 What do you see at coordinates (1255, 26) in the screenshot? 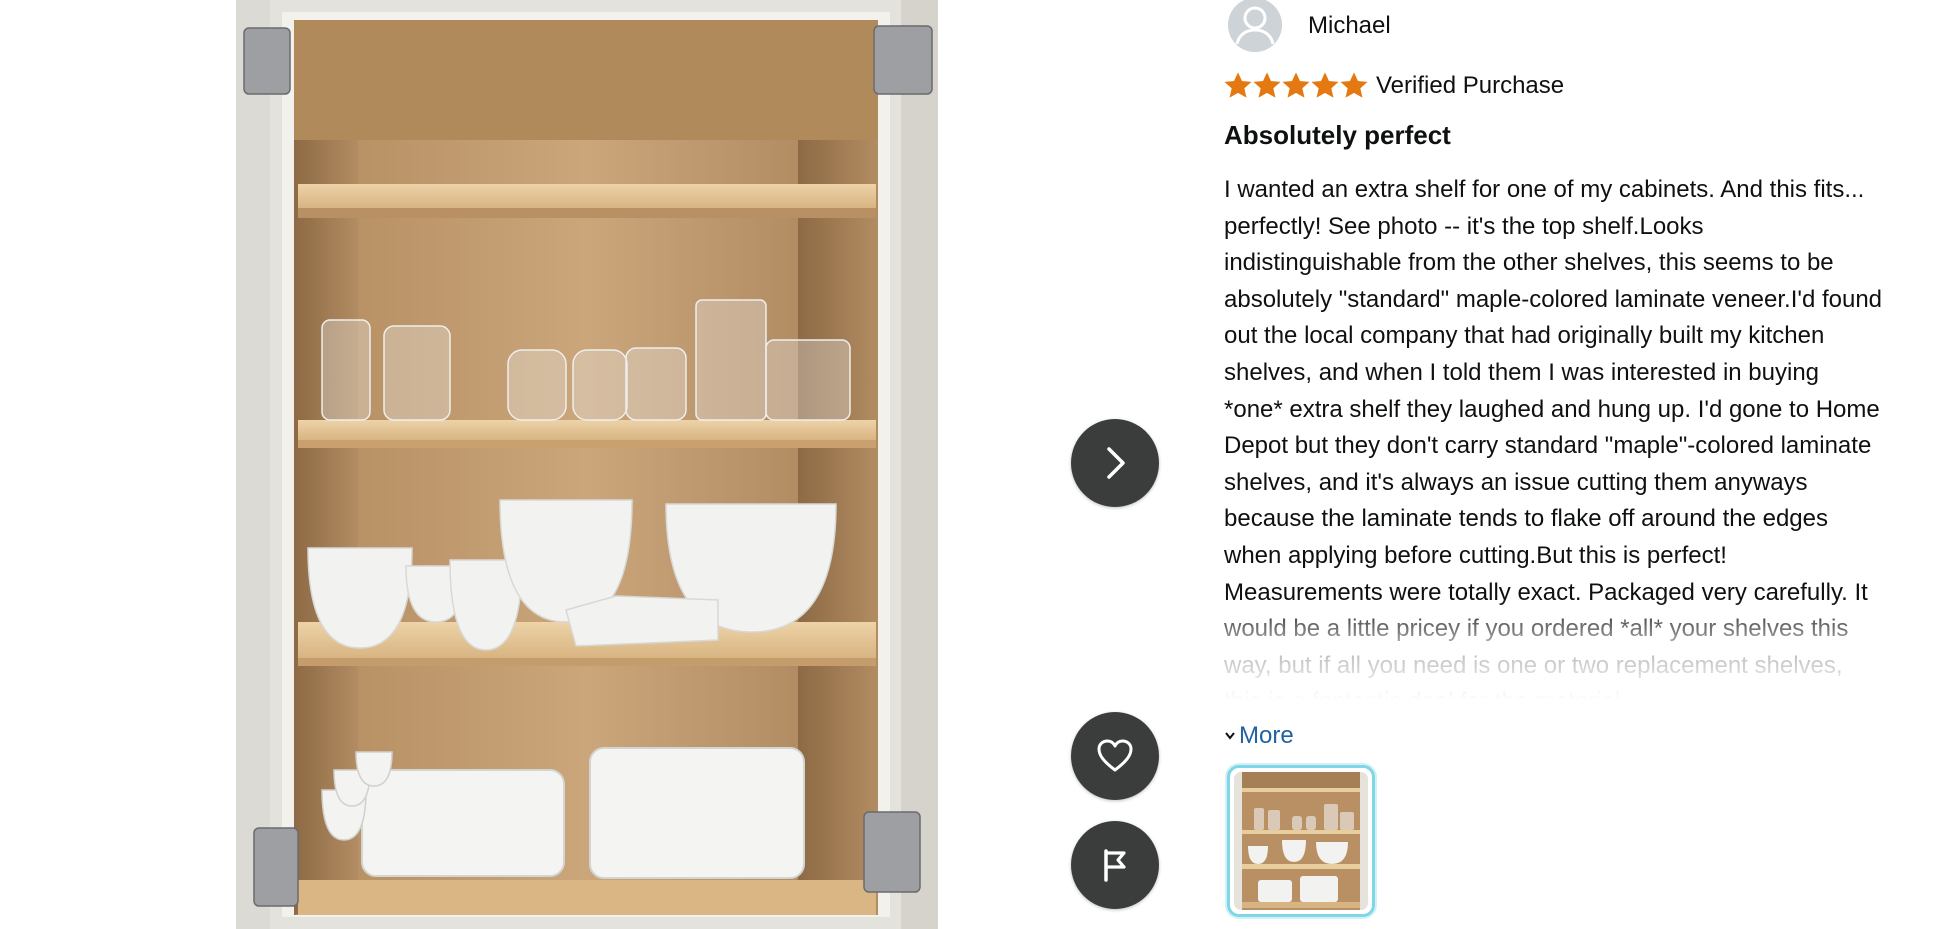
I see `person-avatar-icon` at bounding box center [1255, 26].